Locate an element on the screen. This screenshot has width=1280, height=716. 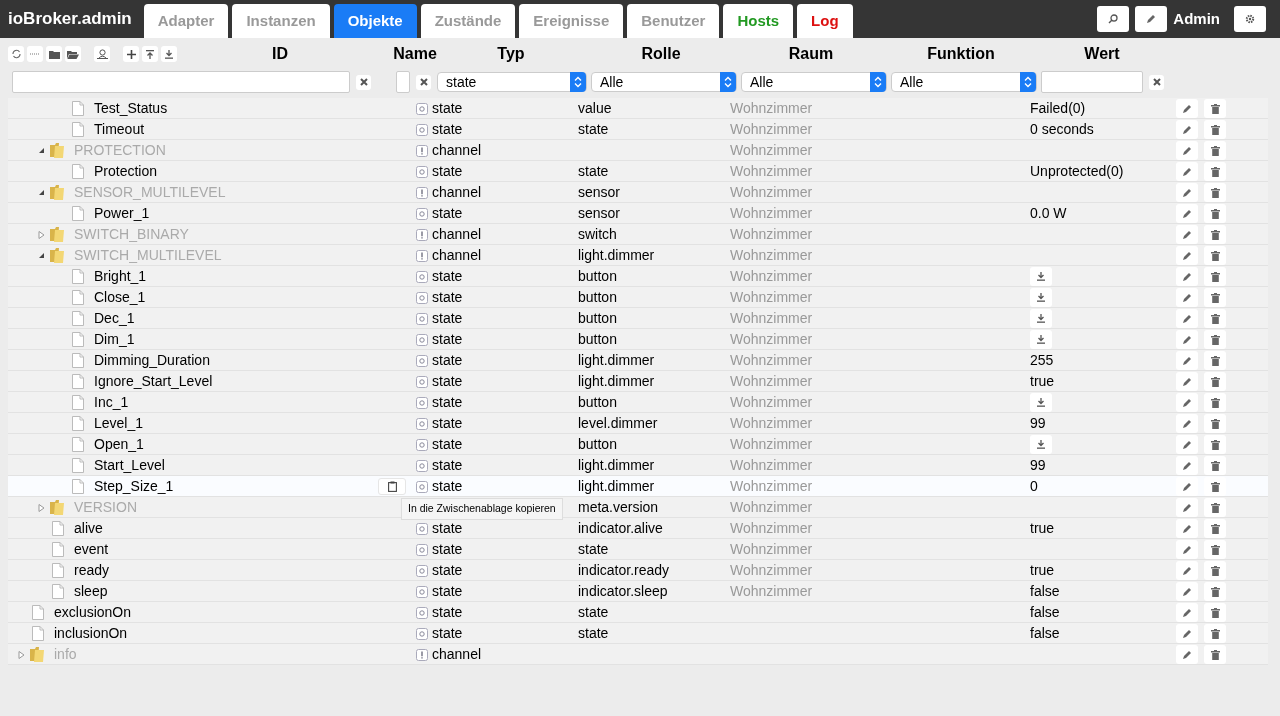
dotted-line-button is located at coordinates (35, 54).